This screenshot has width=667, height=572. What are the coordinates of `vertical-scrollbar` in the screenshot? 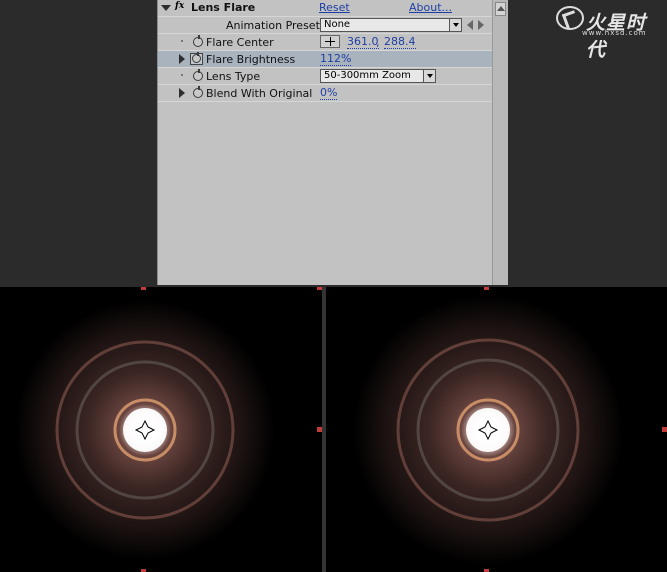 It's located at (500, 142).